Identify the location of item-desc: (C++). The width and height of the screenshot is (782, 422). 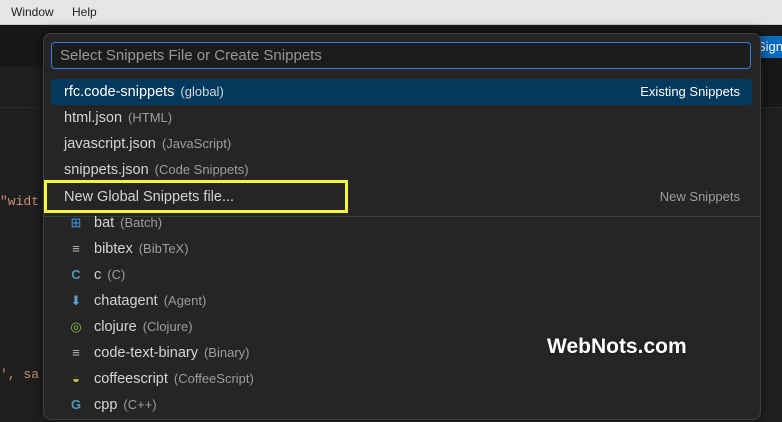
(140, 404).